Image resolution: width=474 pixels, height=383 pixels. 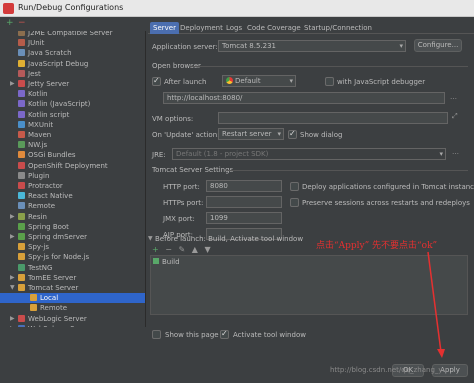 What do you see at coordinates (269, 335) in the screenshot?
I see `activate-tool-window-label: Activate tool window` at bounding box center [269, 335].